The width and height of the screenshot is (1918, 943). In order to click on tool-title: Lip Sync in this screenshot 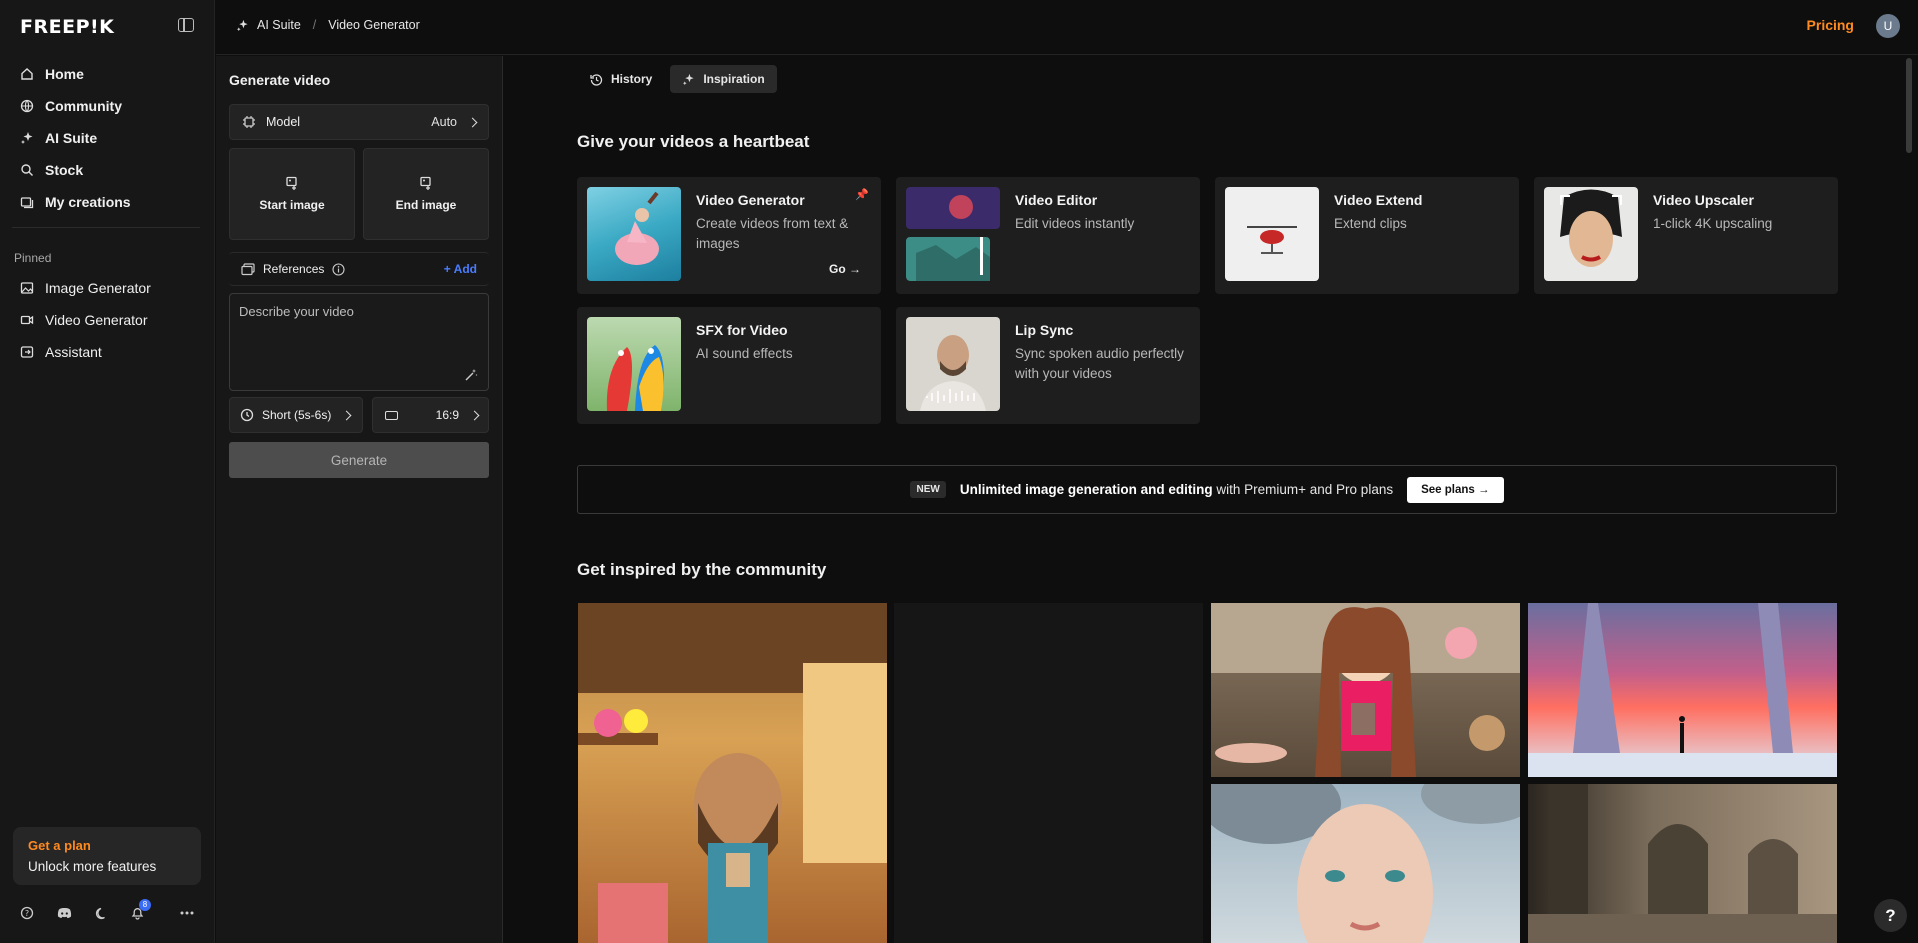, I will do `click(1044, 330)`.